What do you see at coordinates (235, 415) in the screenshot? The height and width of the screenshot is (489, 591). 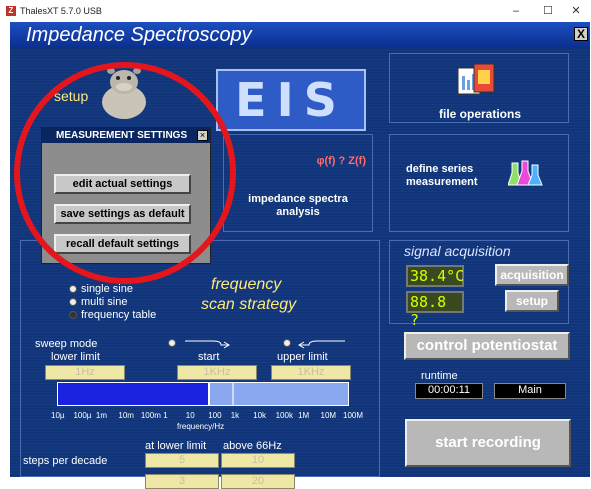 I see `axis-tick-label: 1k` at bounding box center [235, 415].